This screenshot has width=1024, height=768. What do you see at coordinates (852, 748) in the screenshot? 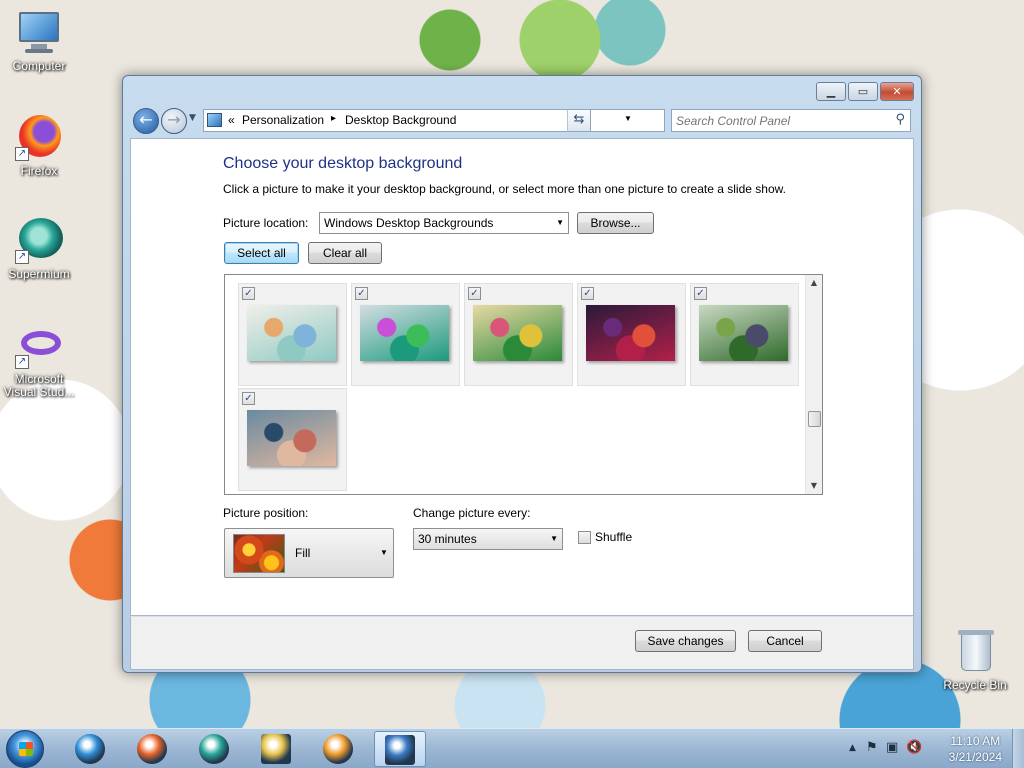
I see `show-hidden-icons-icon: ▲` at bounding box center [852, 748].